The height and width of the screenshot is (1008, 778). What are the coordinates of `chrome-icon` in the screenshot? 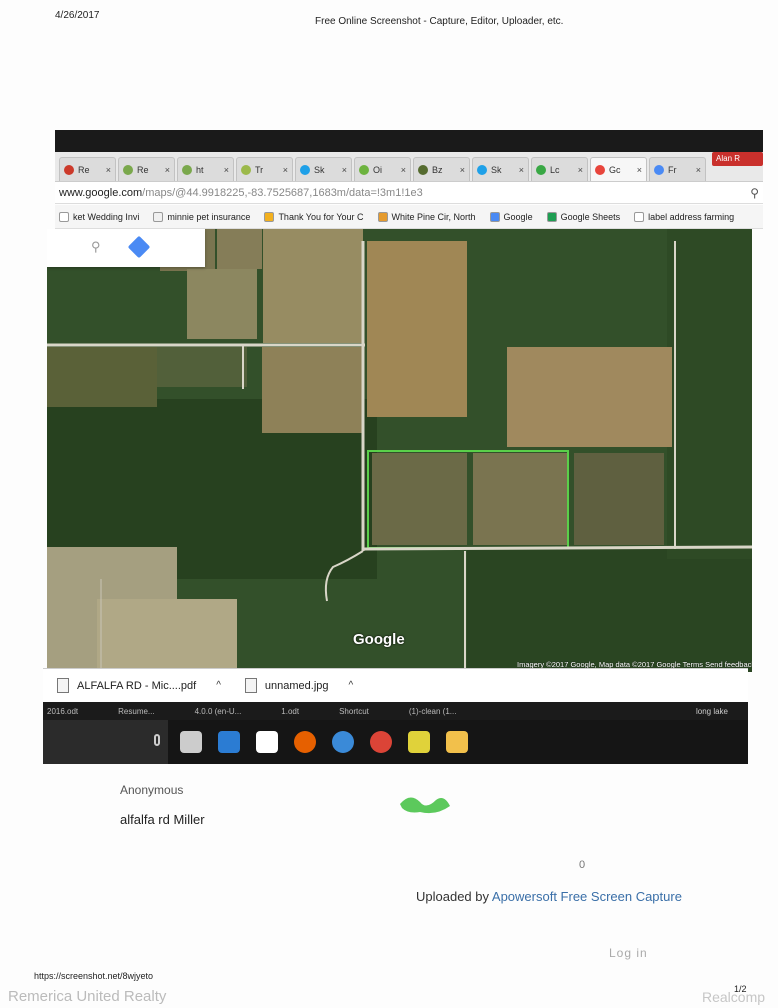 It's located at (381, 742).